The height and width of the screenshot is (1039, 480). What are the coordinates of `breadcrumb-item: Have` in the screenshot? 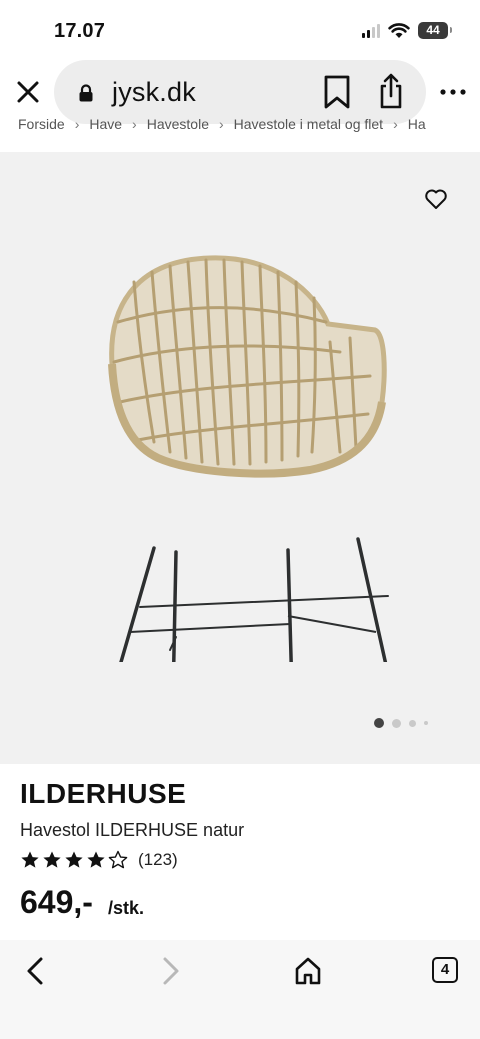 It's located at (105, 124).